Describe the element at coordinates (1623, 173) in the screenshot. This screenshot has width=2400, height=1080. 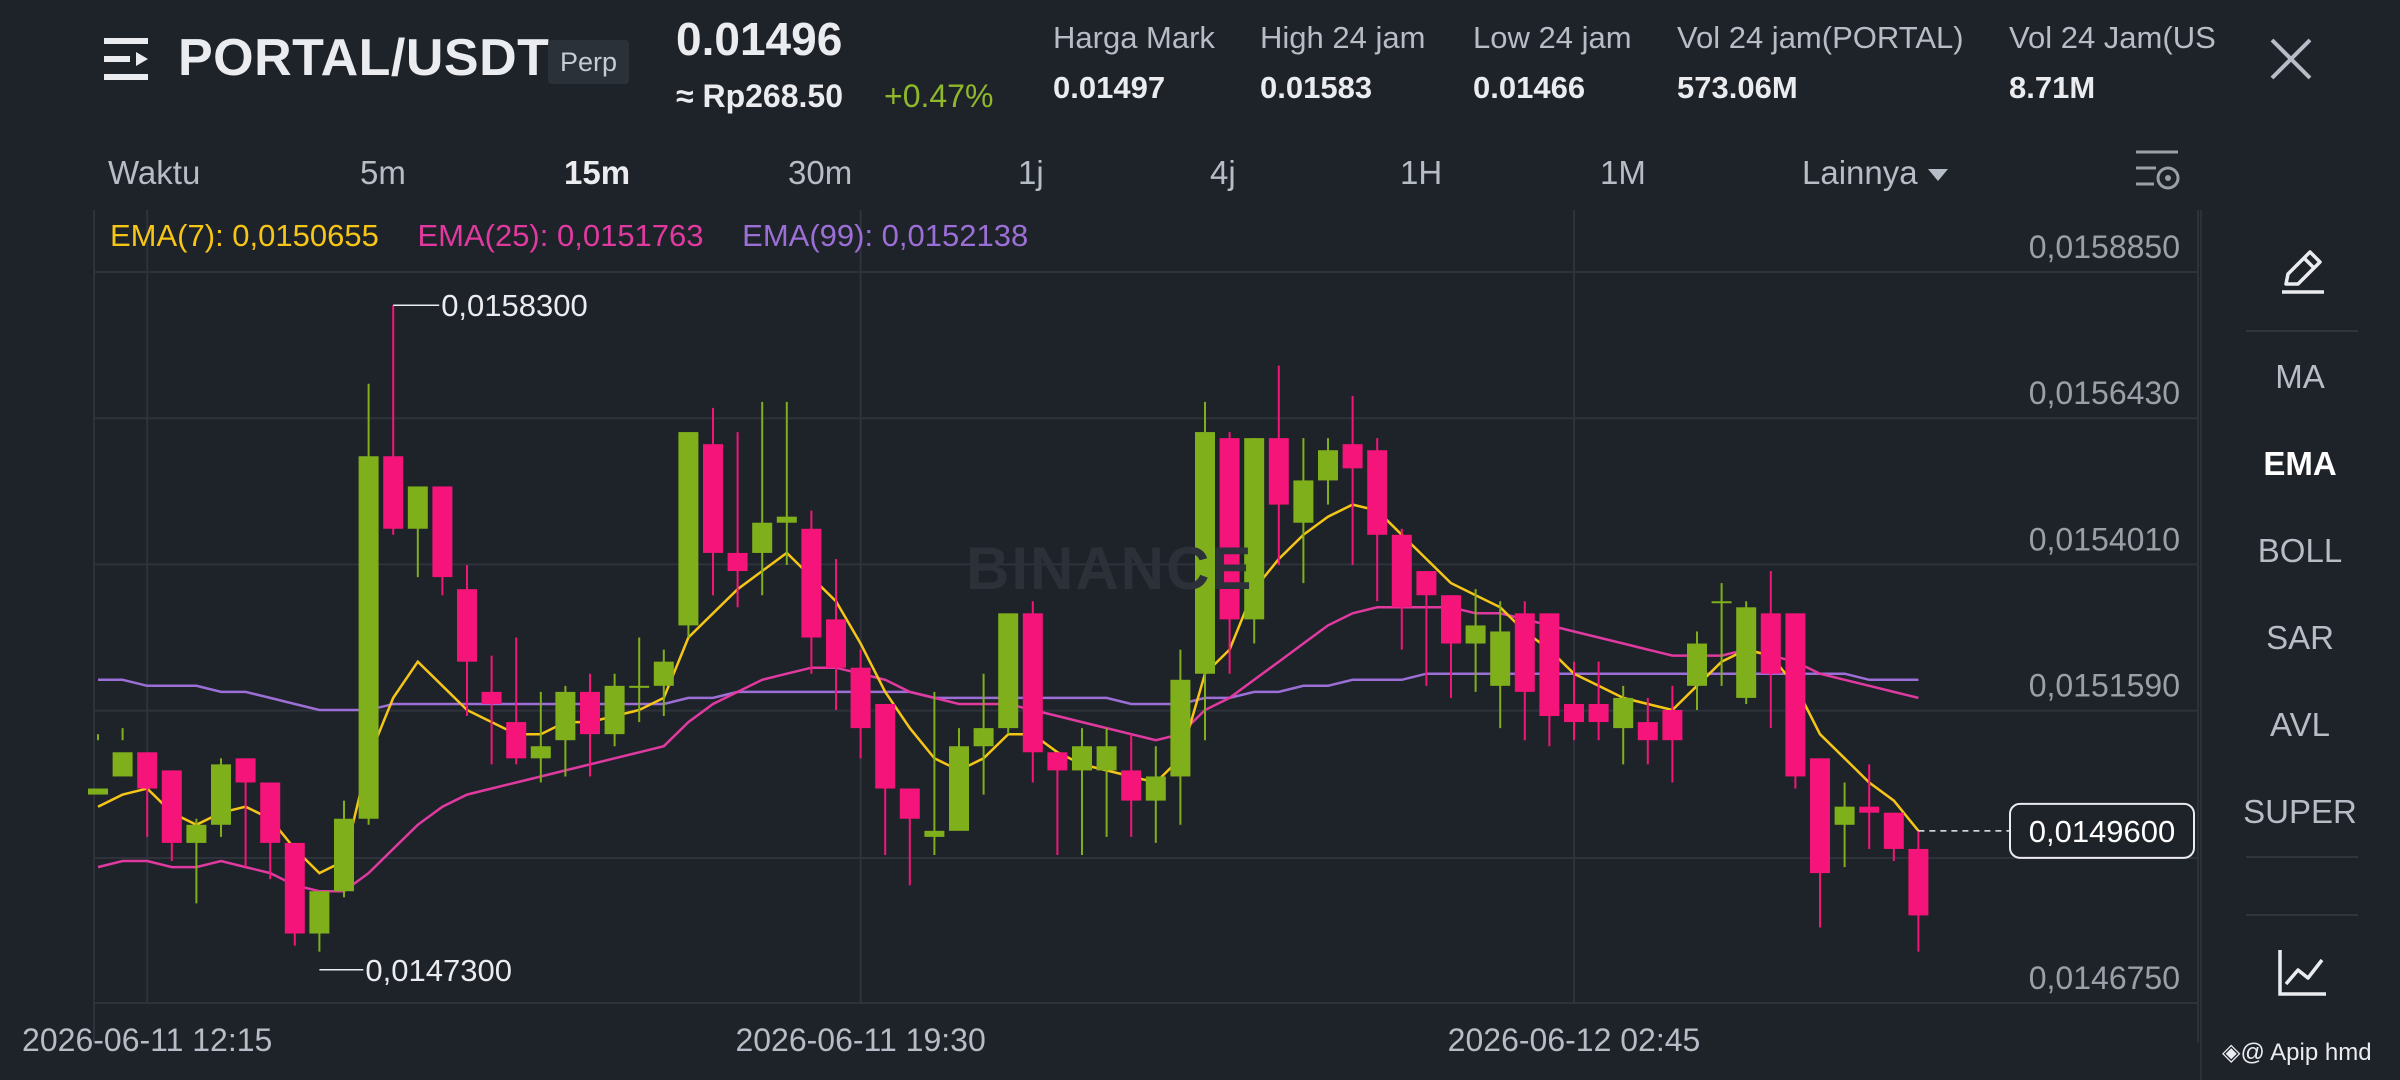
I see `tab-1m: 1M` at that location.